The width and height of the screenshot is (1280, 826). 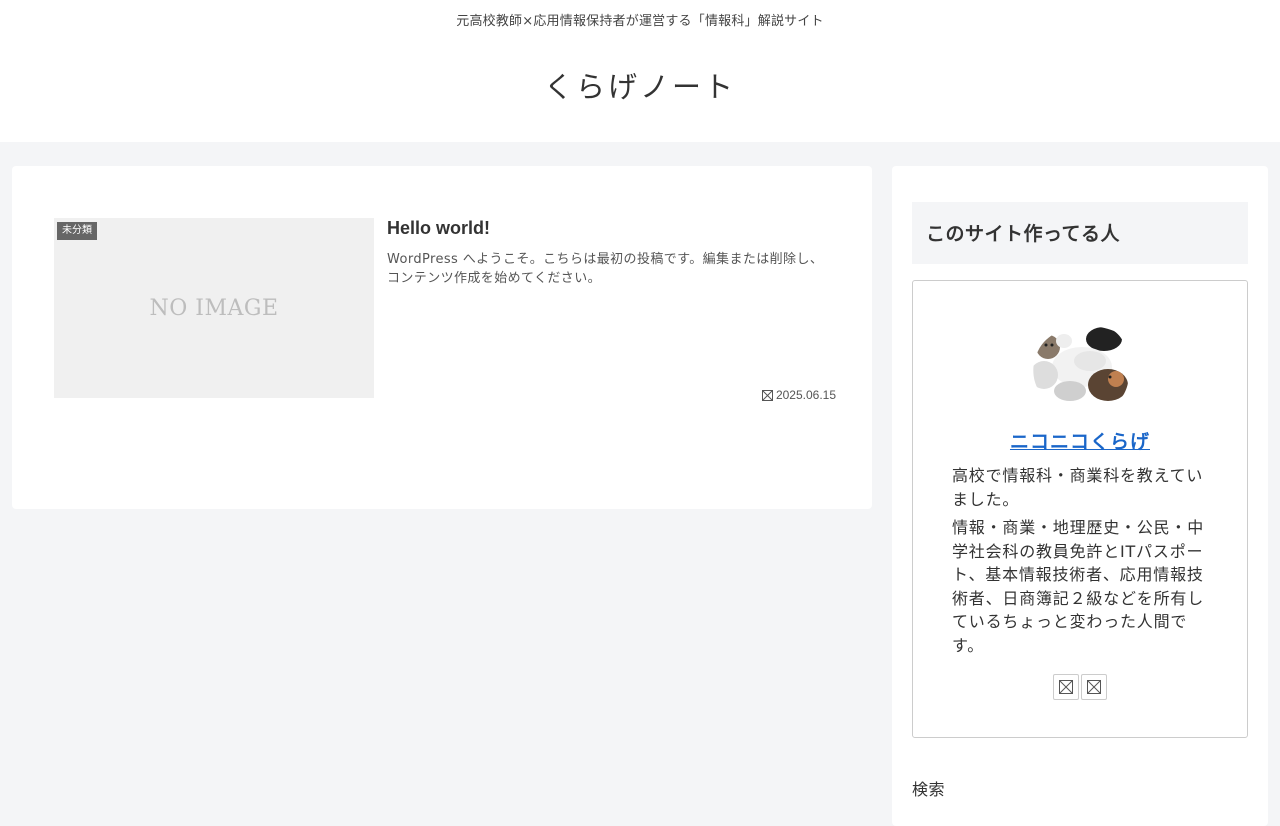 What do you see at coordinates (929, 789) in the screenshot?
I see `search-widget-heading: 検索` at bounding box center [929, 789].